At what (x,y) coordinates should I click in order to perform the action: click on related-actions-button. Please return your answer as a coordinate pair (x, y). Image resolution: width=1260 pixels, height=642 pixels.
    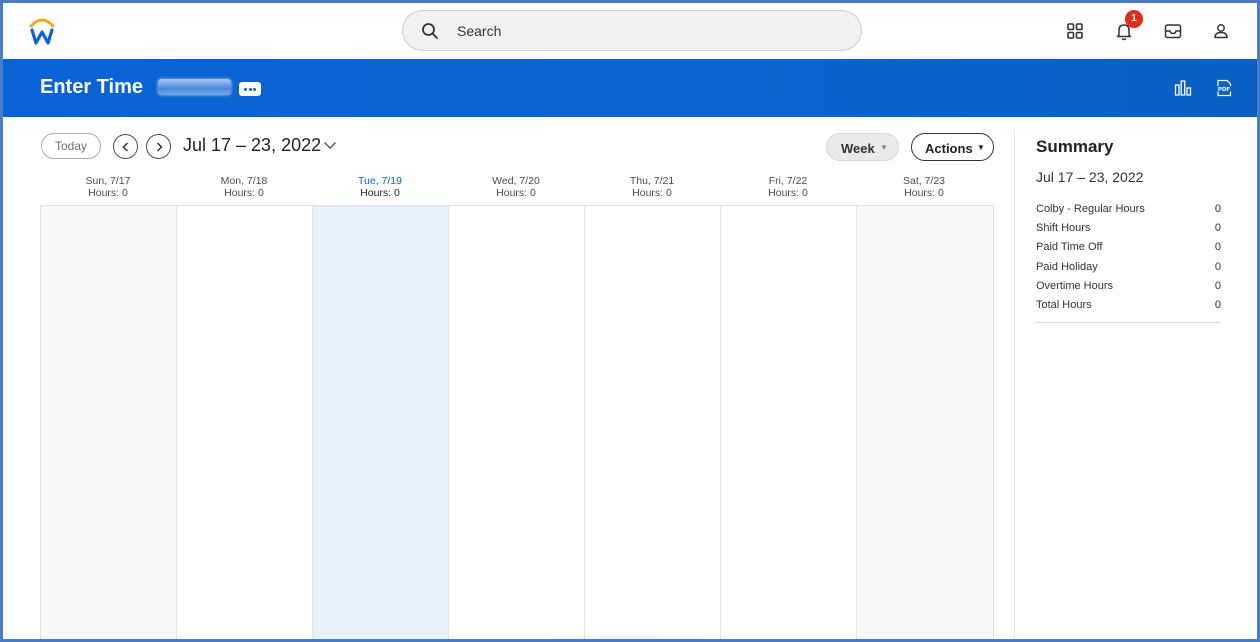
    Looking at the image, I should click on (250, 89).